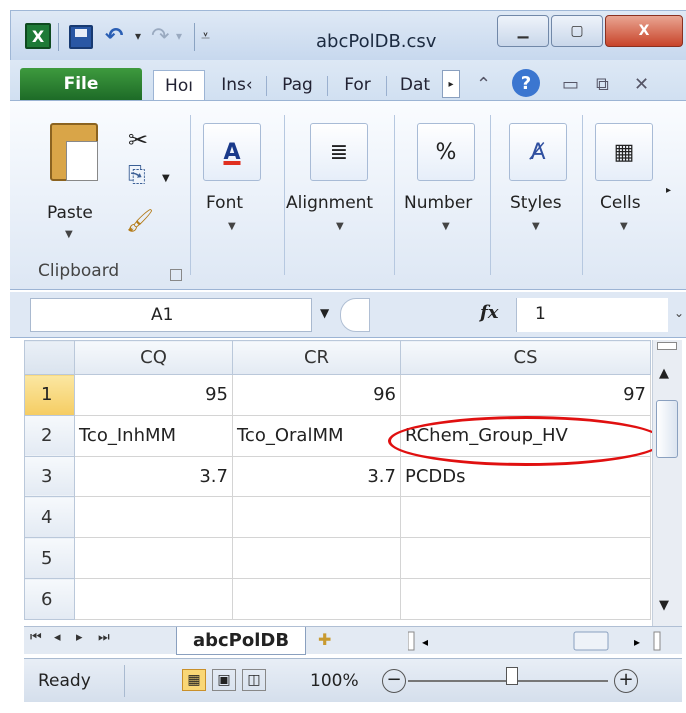  Describe the element at coordinates (49, 395) in the screenshot. I see `row-header: 1` at that location.